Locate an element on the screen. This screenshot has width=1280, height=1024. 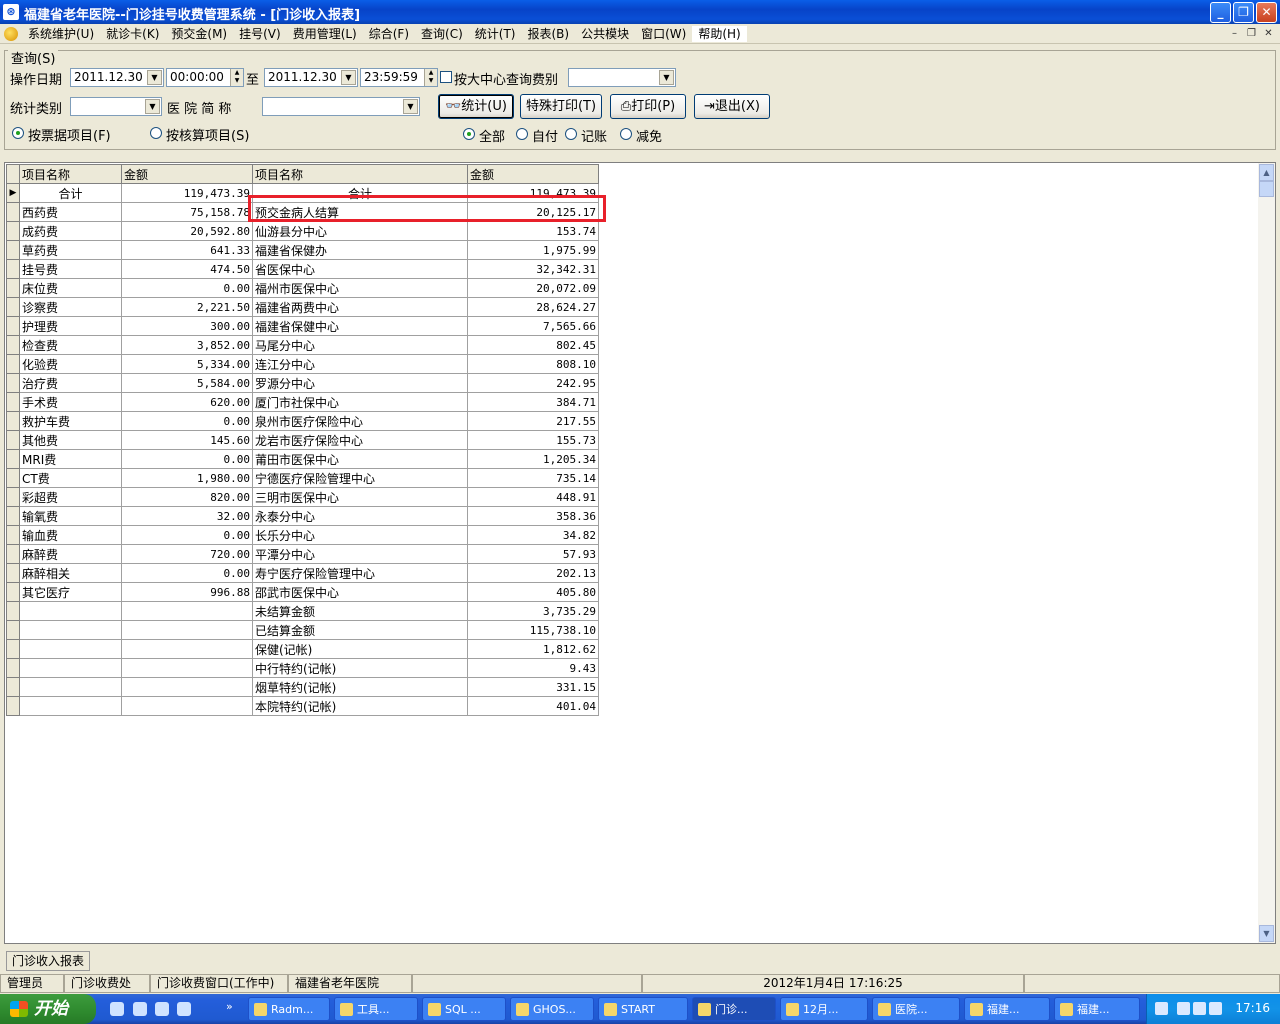
cell-amount-2: 331.15 is located at coordinates (533, 687).